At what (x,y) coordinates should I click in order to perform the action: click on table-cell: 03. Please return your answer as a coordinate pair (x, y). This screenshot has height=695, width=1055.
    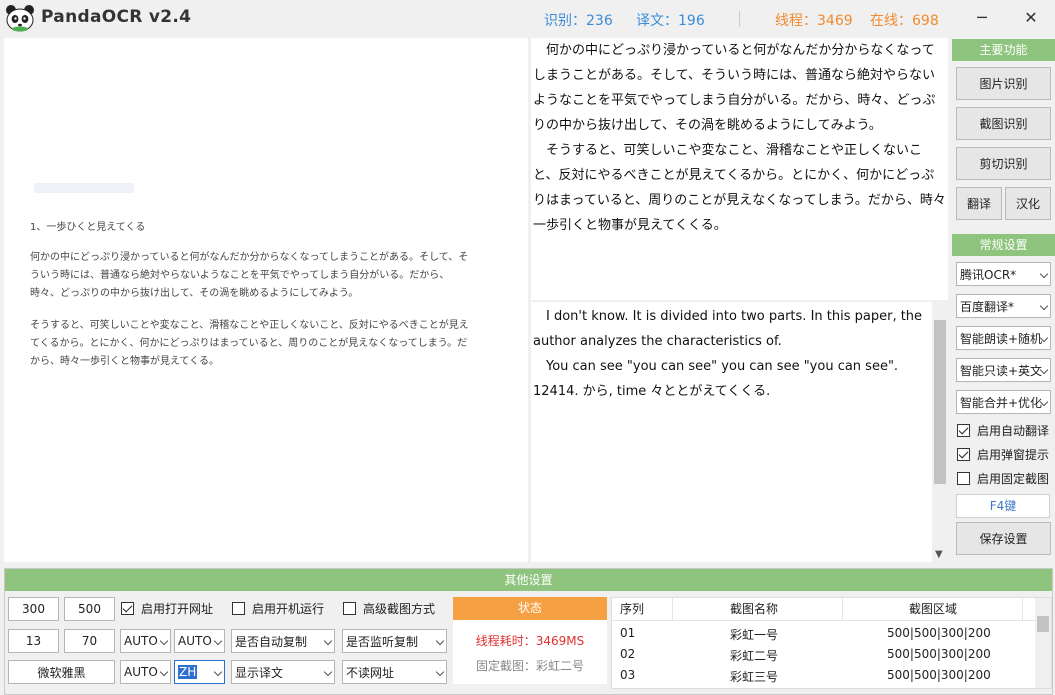
    Looking at the image, I should click on (627, 675).